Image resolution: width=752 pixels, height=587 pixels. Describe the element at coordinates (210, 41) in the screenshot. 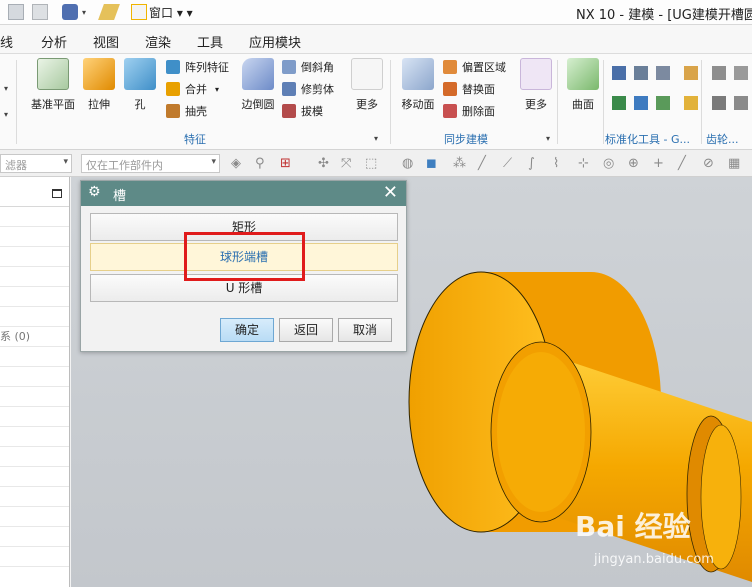

I see `tab-tools: 工具` at that location.